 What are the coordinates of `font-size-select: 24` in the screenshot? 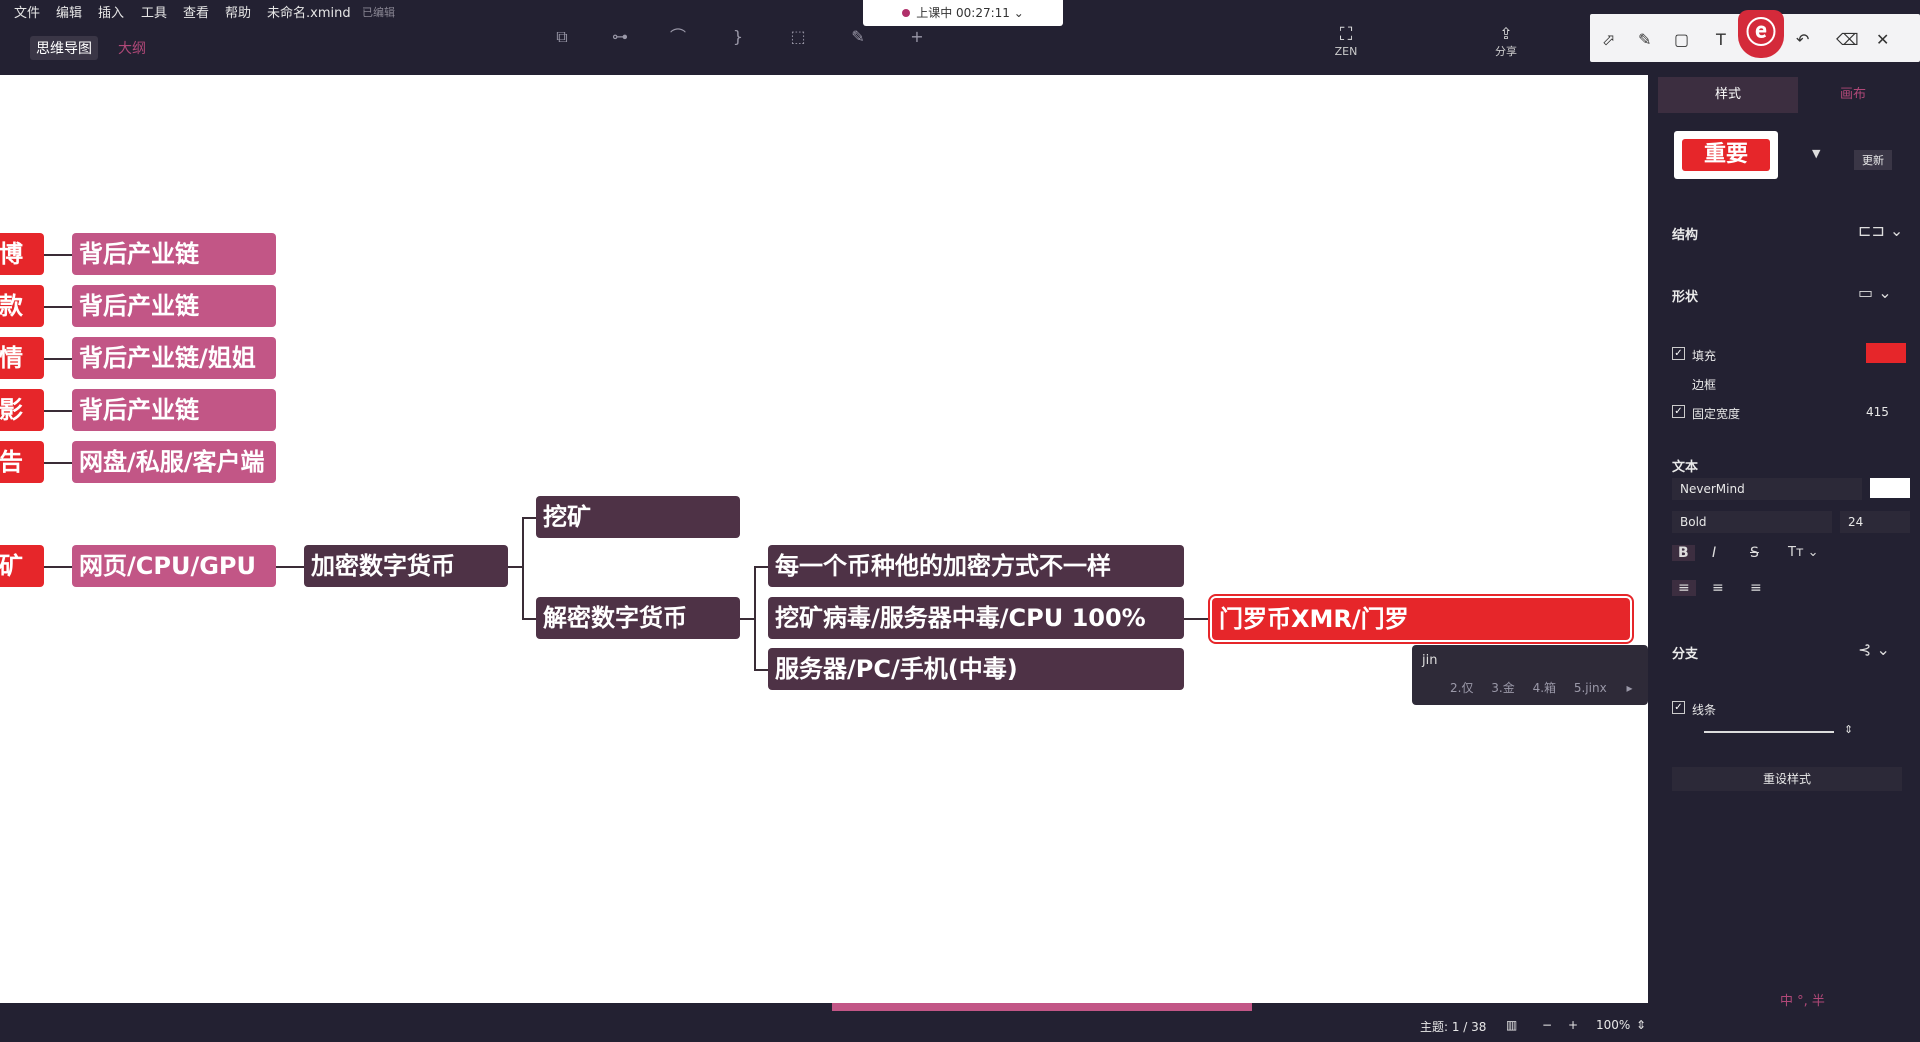 It's located at (1875, 522).